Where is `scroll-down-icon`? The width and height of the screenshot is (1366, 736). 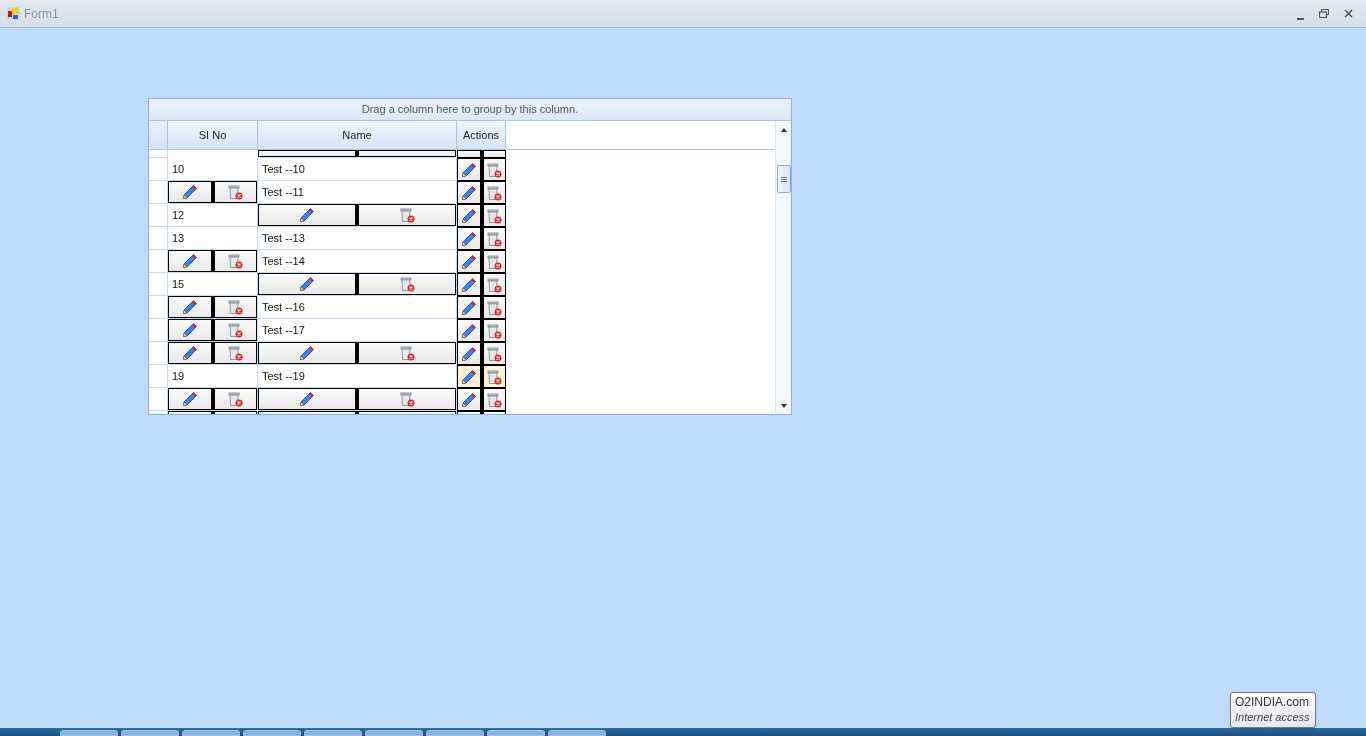
scroll-down-icon is located at coordinates (783, 406).